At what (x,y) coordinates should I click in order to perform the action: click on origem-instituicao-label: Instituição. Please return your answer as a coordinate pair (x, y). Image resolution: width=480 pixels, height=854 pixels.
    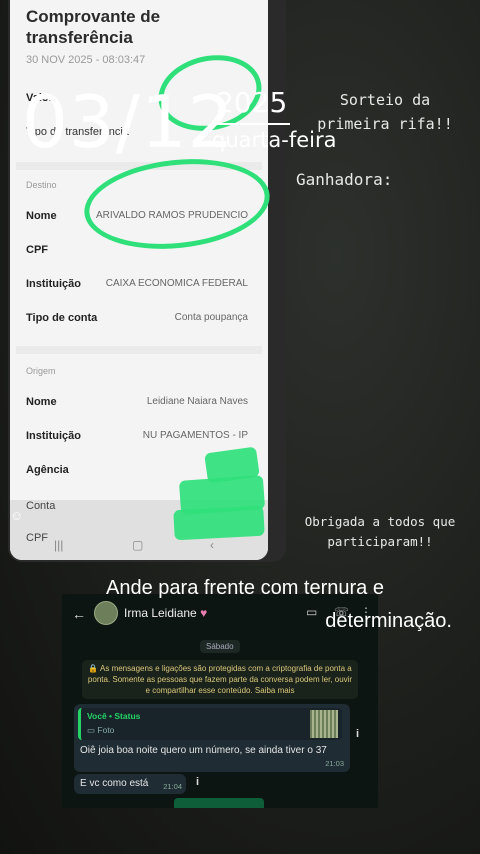
    Looking at the image, I should click on (54, 436).